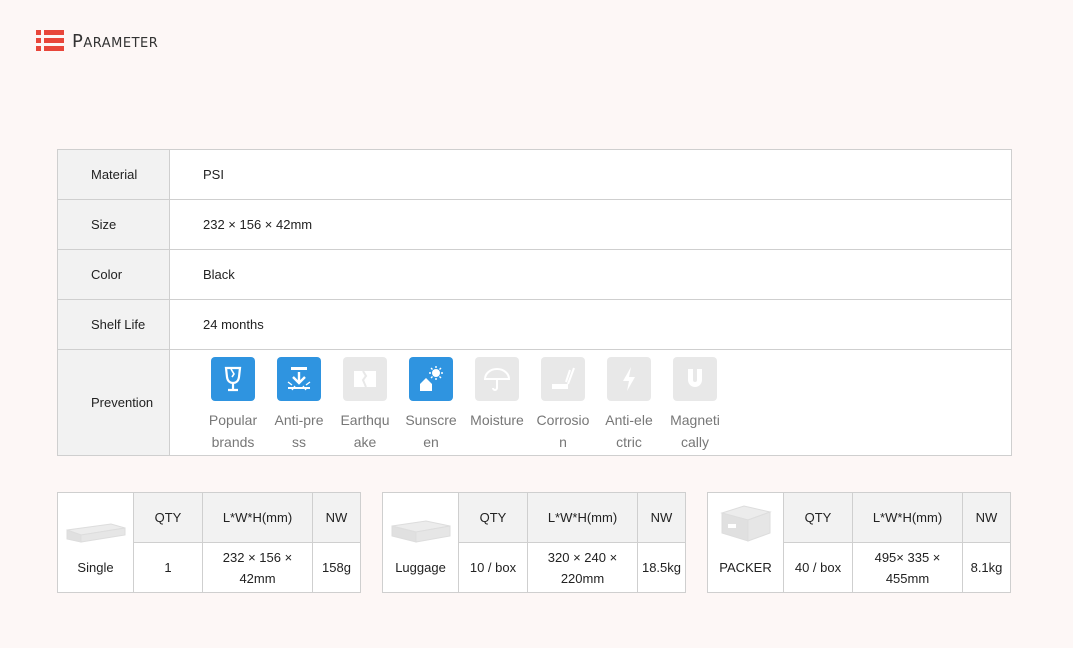  What do you see at coordinates (431, 378) in the screenshot?
I see `sun-house-icon` at bounding box center [431, 378].